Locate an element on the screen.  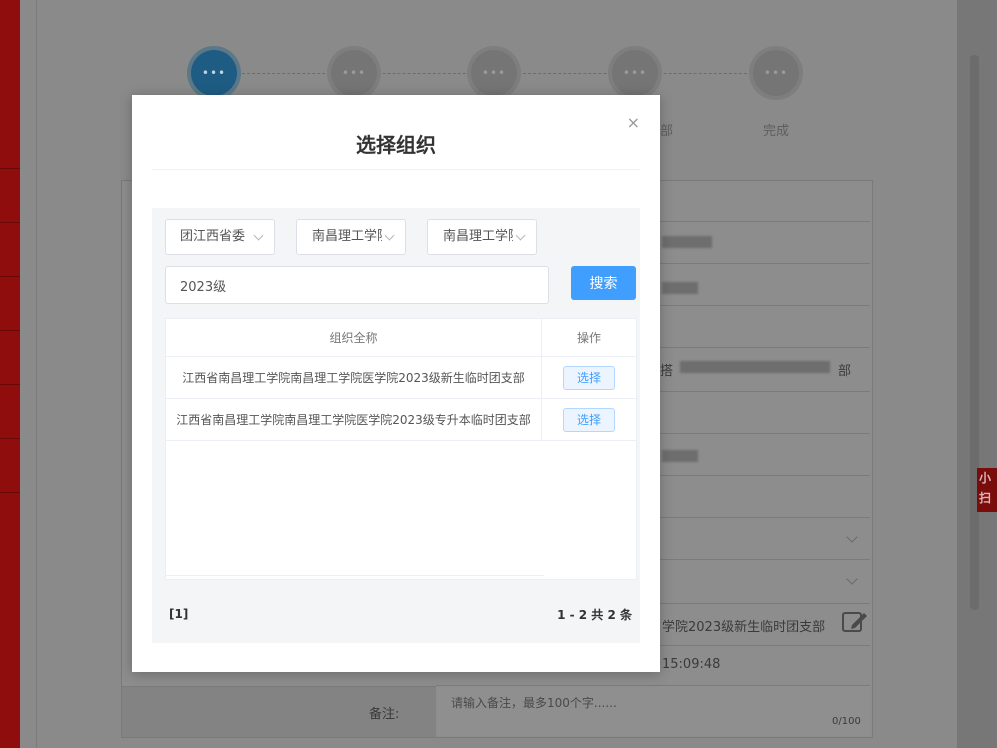
step-1: ••• is located at coordinates (214, 73).